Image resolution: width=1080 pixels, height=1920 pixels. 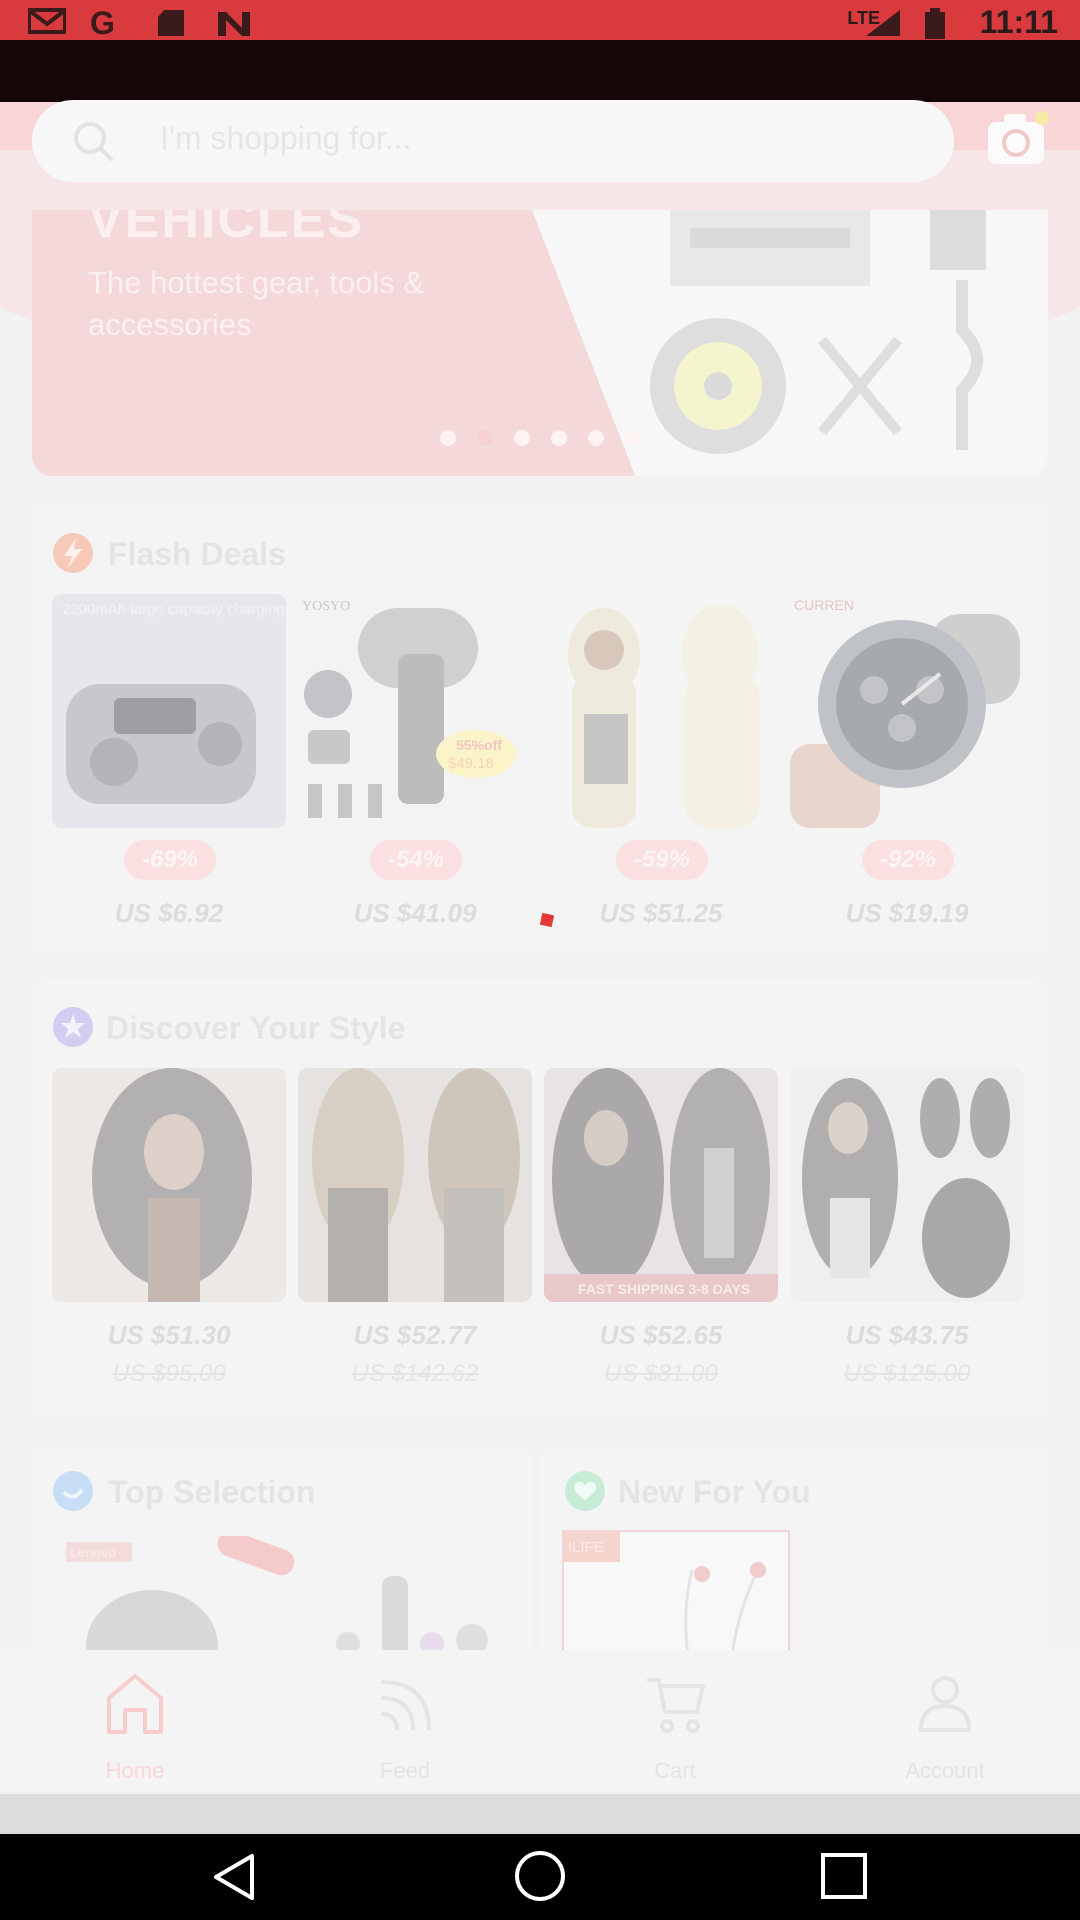 I want to click on brand-label: ILIFE, so click(x=586, y=1547).